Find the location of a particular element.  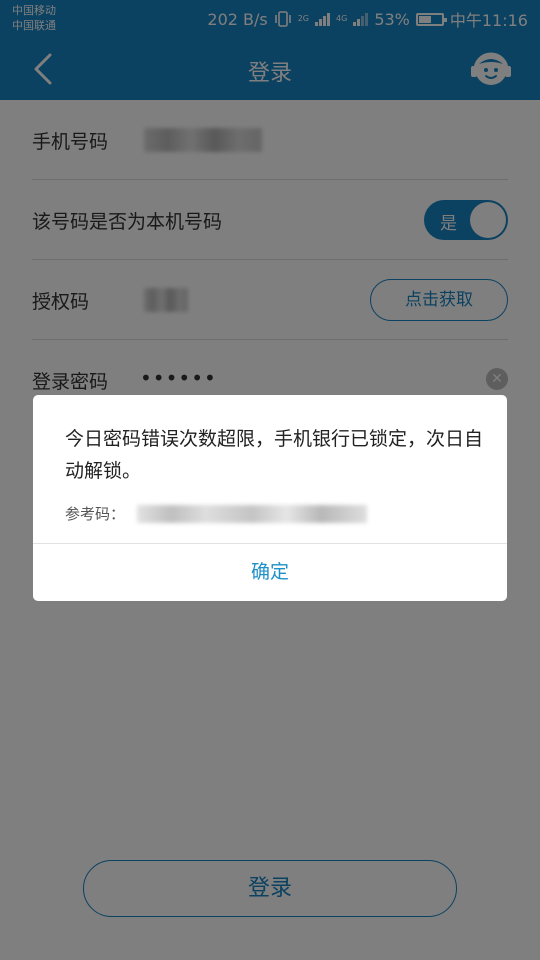

reference-code-redacted is located at coordinates (252, 514).